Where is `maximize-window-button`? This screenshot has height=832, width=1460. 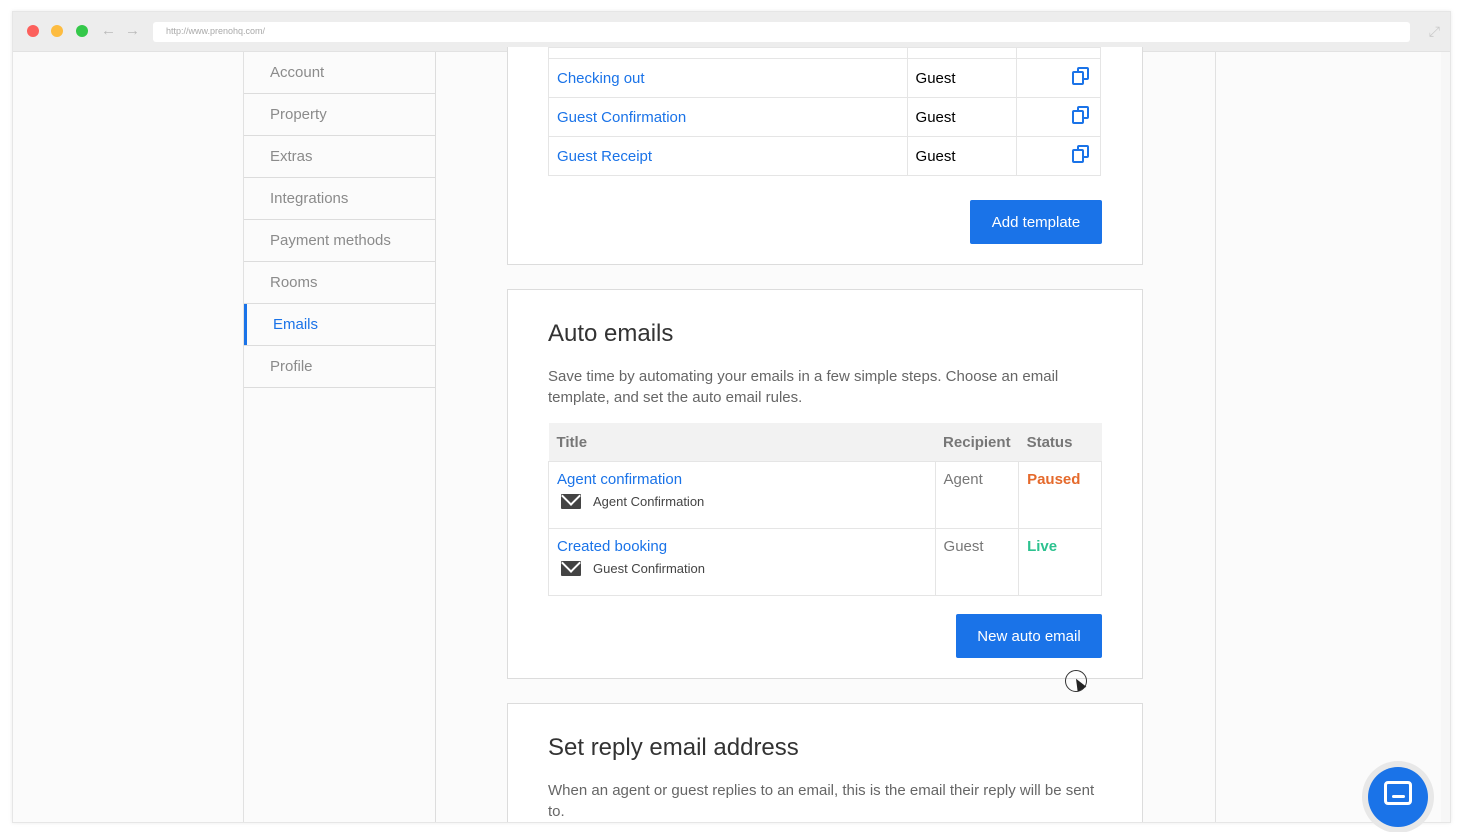
maximize-window-button is located at coordinates (82, 31).